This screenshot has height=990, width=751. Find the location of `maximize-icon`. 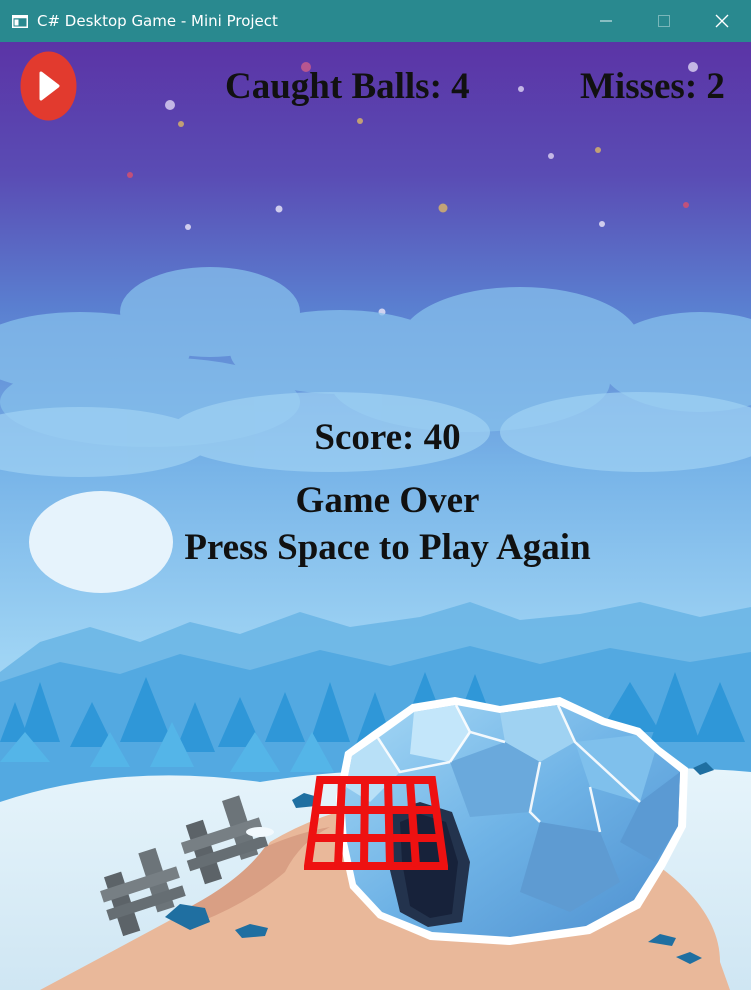

maximize-icon is located at coordinates (664, 21).